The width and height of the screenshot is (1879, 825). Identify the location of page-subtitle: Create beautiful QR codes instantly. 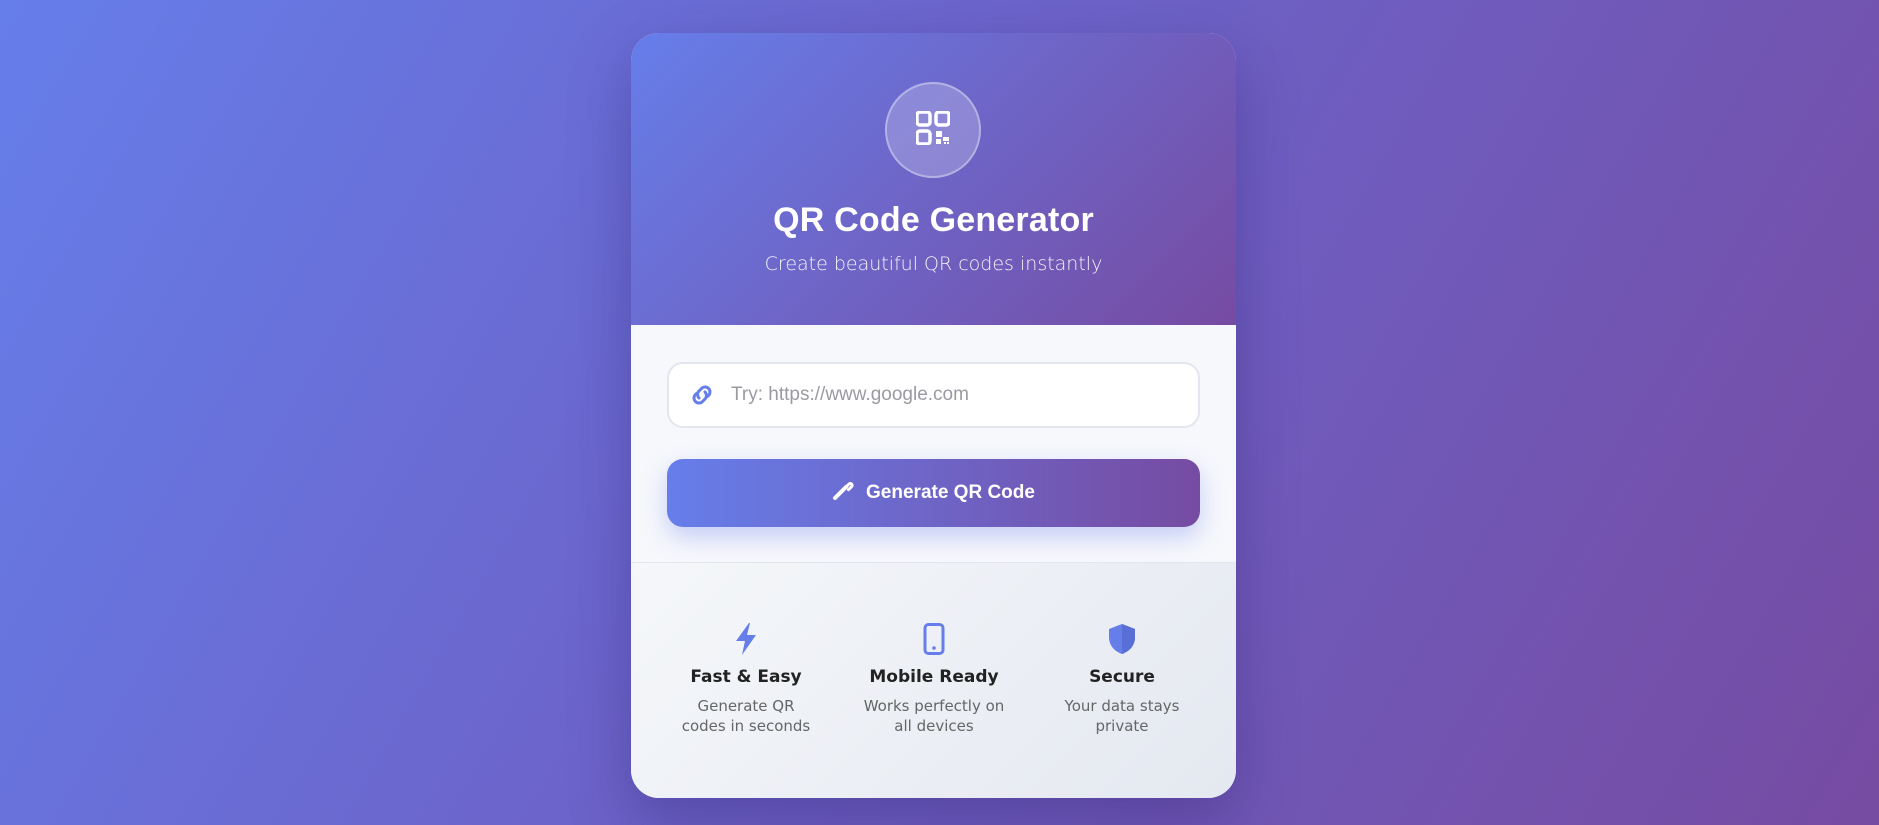
(933, 264).